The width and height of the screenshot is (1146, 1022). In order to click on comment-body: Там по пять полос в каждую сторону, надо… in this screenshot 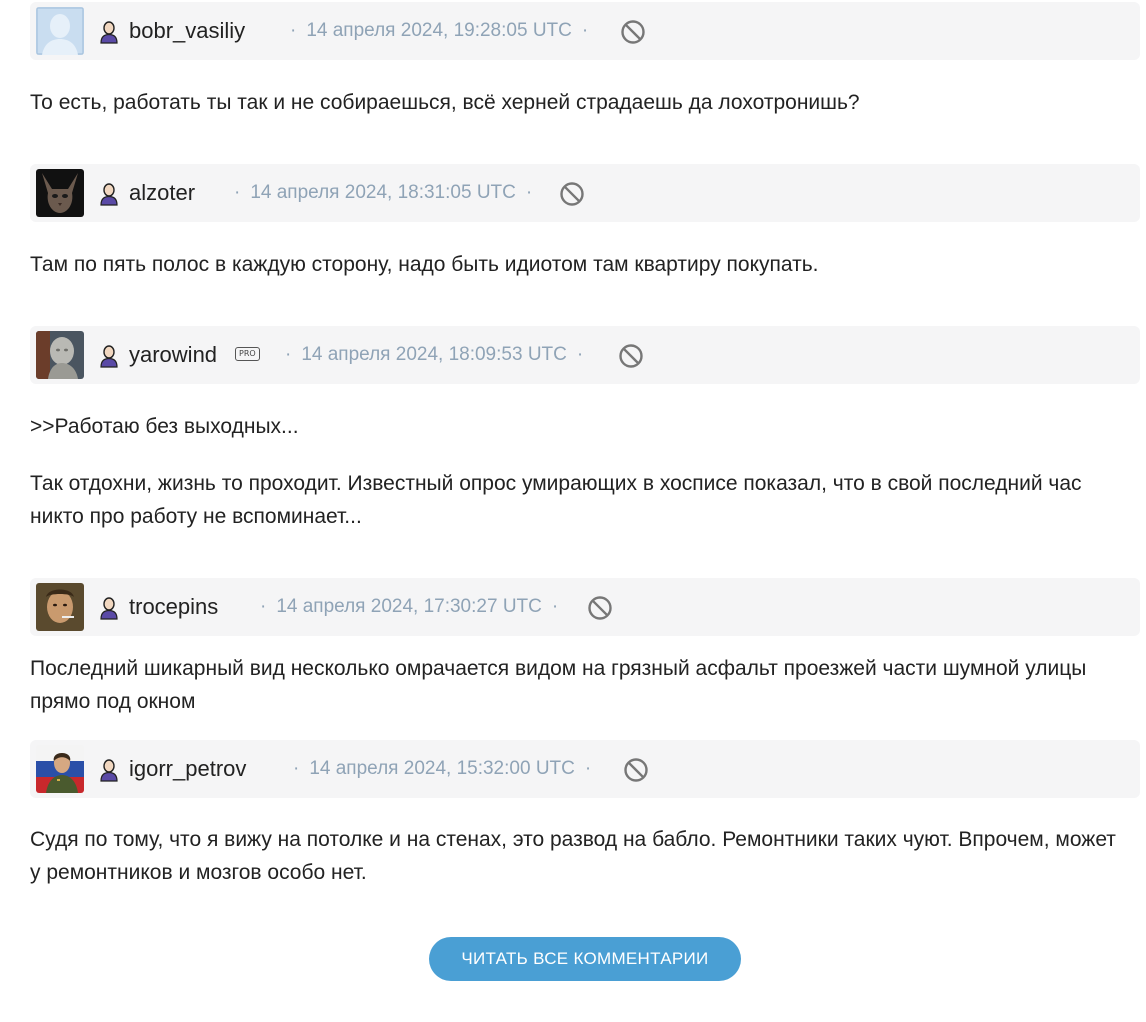, I will do `click(580, 276)`.